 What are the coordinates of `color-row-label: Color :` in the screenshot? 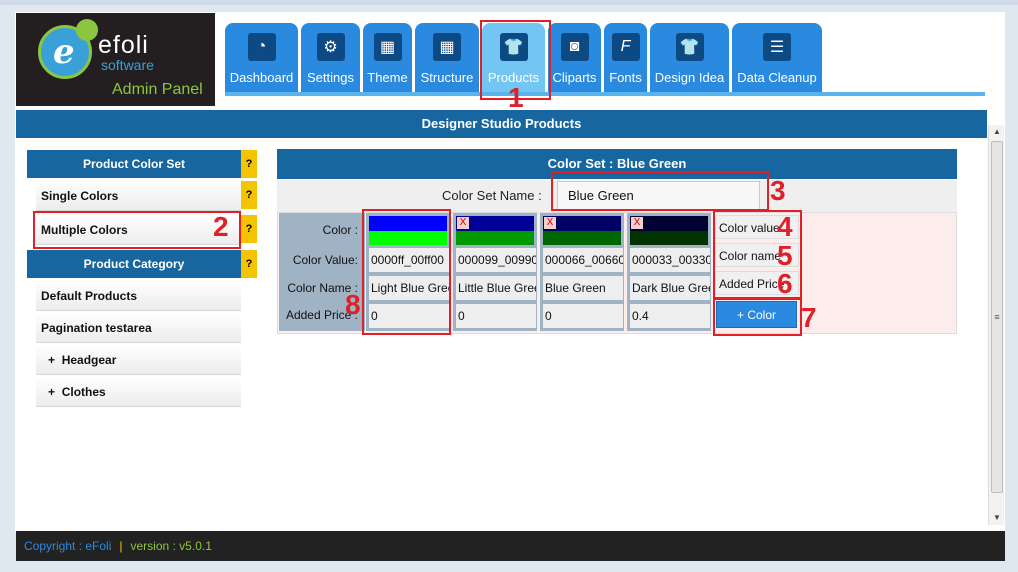 It's located at (340, 230).